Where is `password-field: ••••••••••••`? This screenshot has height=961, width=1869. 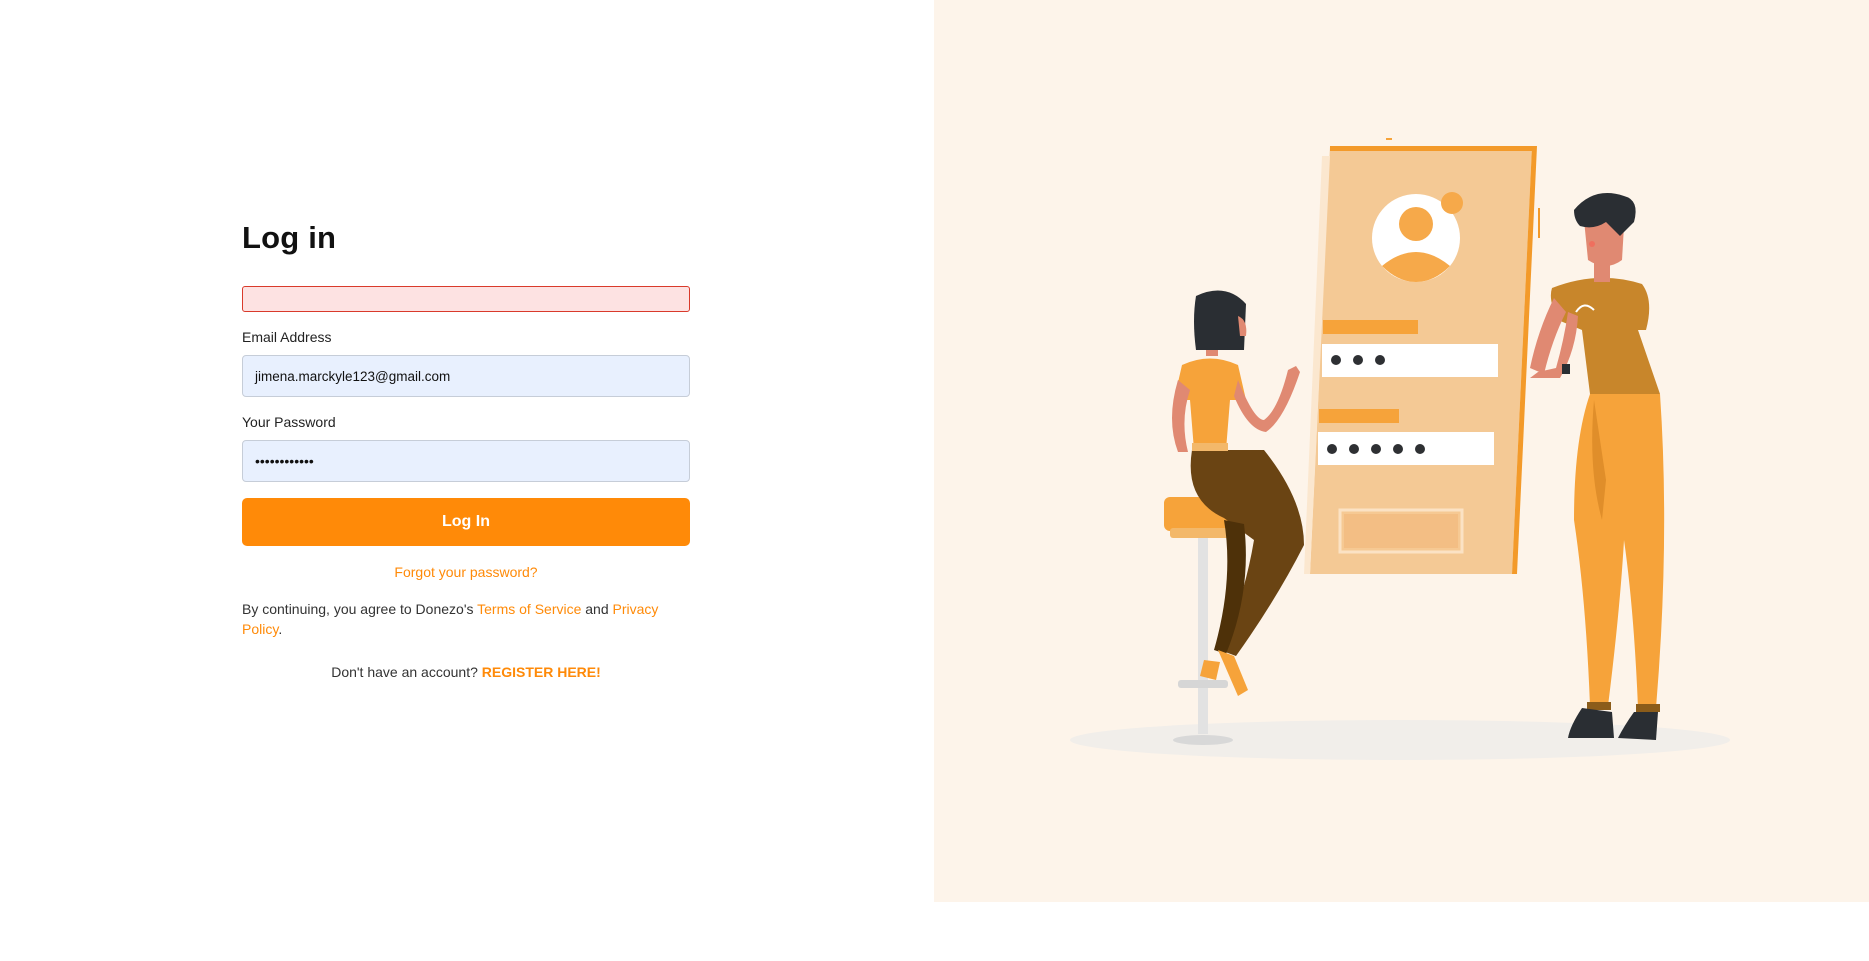 password-field: •••••••••••• is located at coordinates (466, 461).